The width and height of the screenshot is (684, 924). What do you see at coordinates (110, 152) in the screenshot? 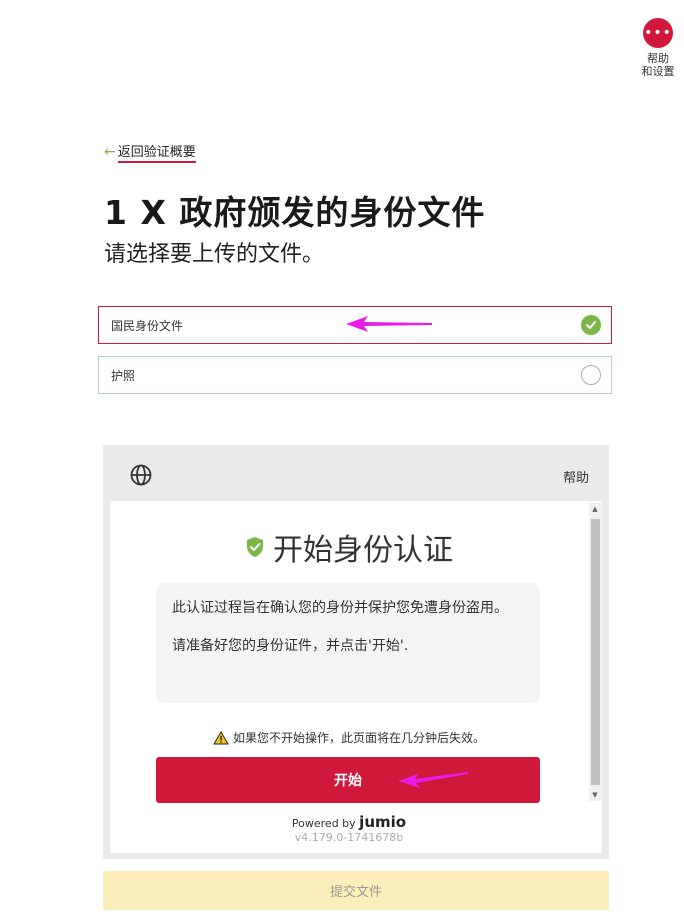
I see `arrow-left-icon: ←` at bounding box center [110, 152].